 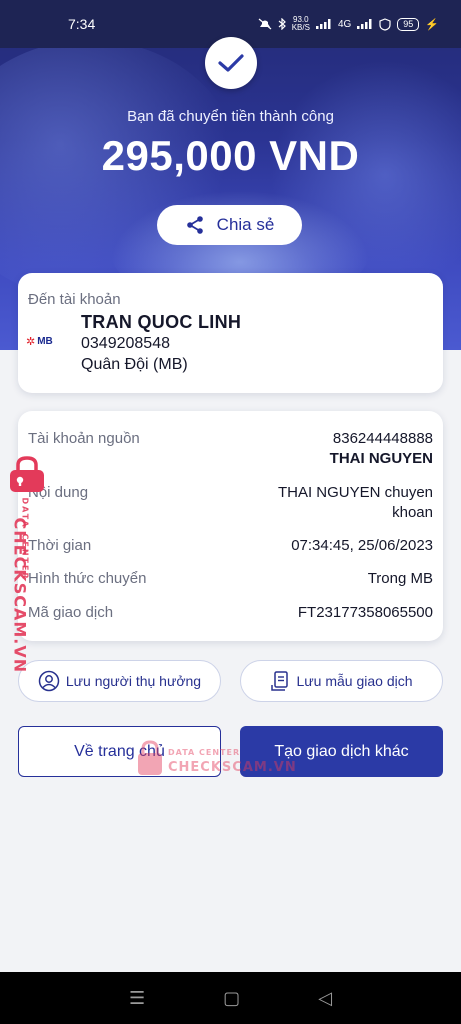 I want to click on system-nav-bar: ☰ ▢ ◁, so click(x=230, y=998).